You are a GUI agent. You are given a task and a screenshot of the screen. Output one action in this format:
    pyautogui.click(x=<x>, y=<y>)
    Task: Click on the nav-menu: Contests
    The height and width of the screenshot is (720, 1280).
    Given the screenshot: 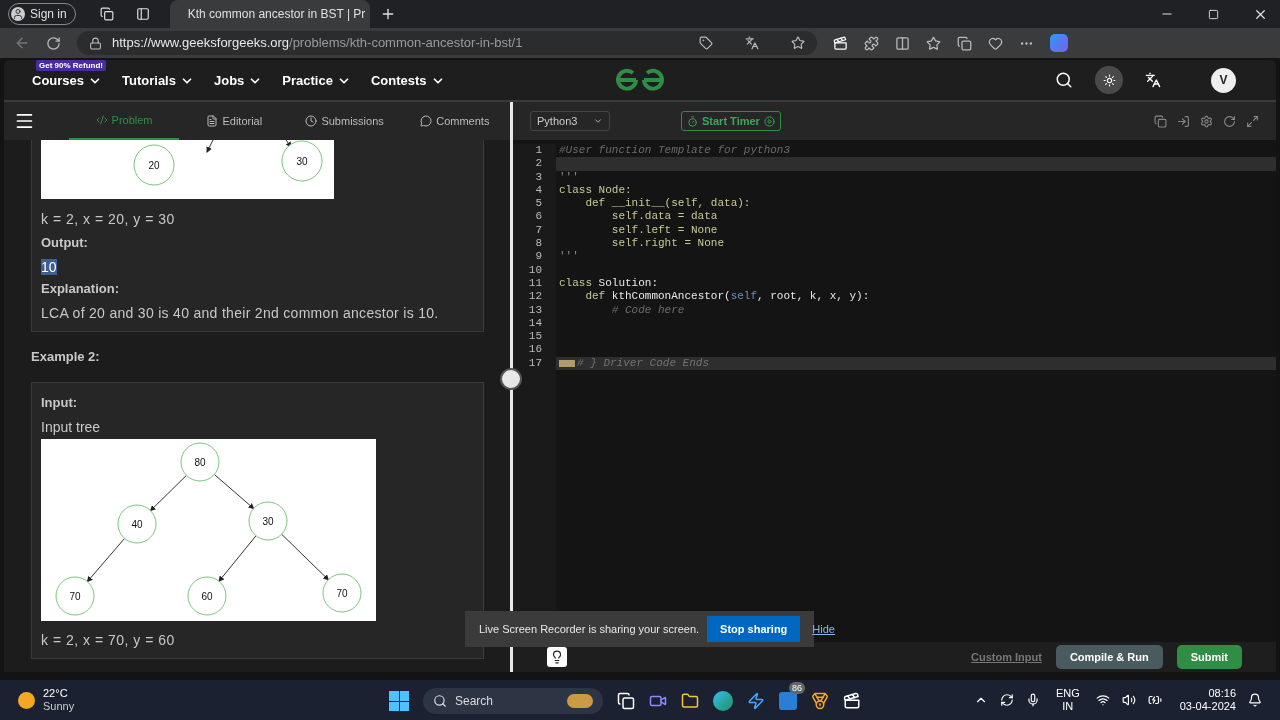 What is the action you would take?
    pyautogui.click(x=407, y=81)
    